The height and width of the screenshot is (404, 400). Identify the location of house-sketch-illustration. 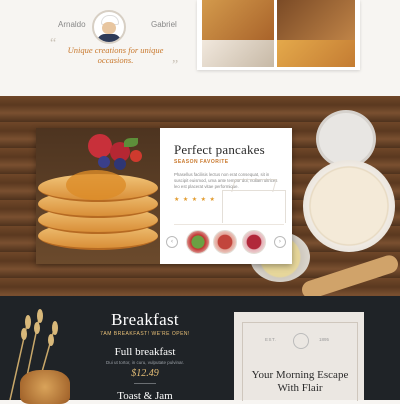
(254, 206).